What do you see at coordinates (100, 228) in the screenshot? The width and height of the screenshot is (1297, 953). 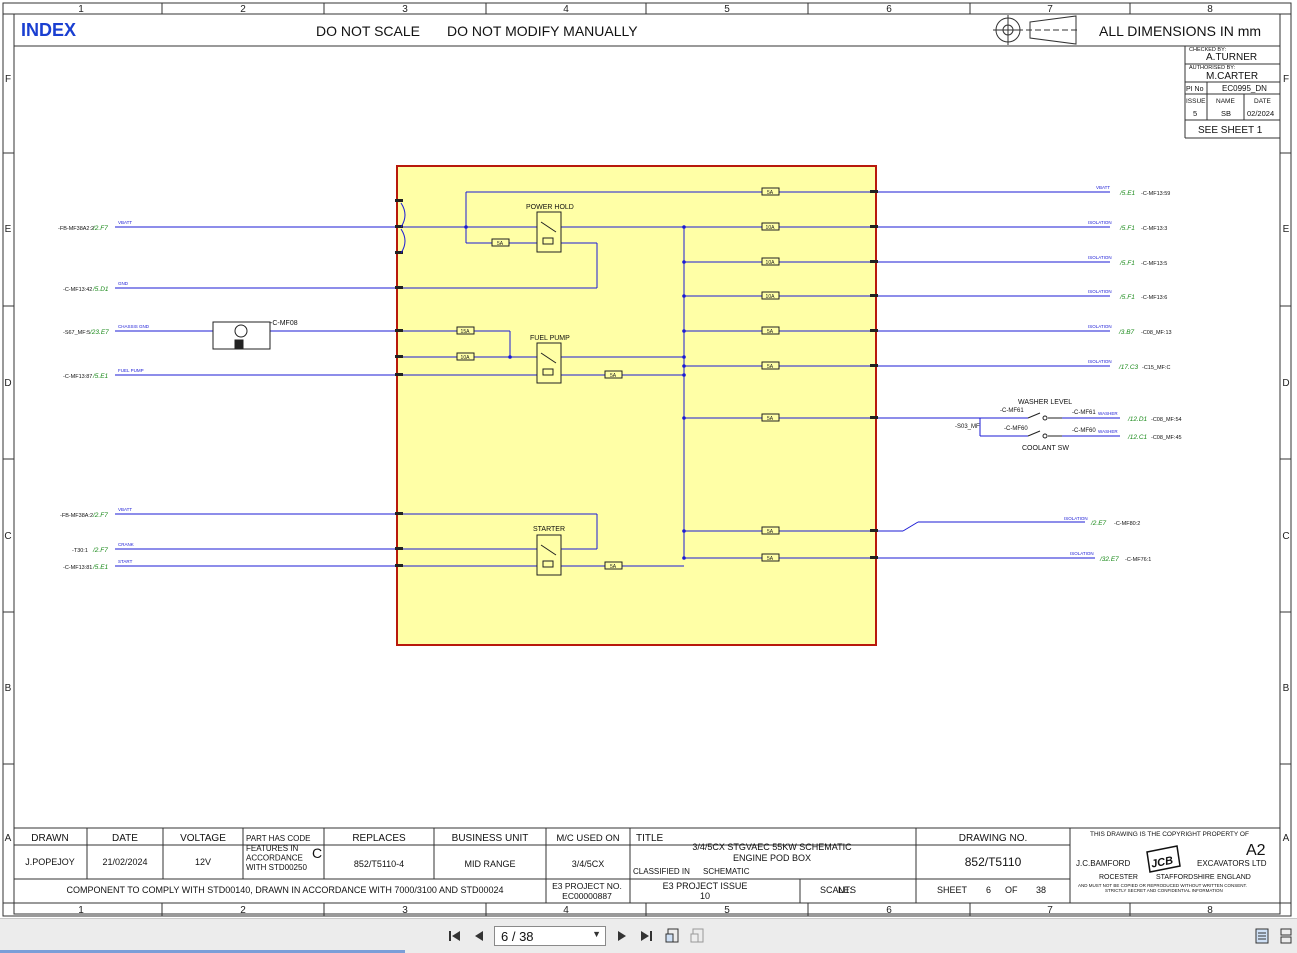 I see `left-link-1: /2.F7` at bounding box center [100, 228].